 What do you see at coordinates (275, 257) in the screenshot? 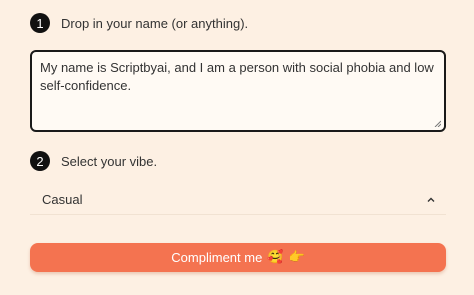
I see `smiling-hearts-emoji-icon: 🥰` at bounding box center [275, 257].